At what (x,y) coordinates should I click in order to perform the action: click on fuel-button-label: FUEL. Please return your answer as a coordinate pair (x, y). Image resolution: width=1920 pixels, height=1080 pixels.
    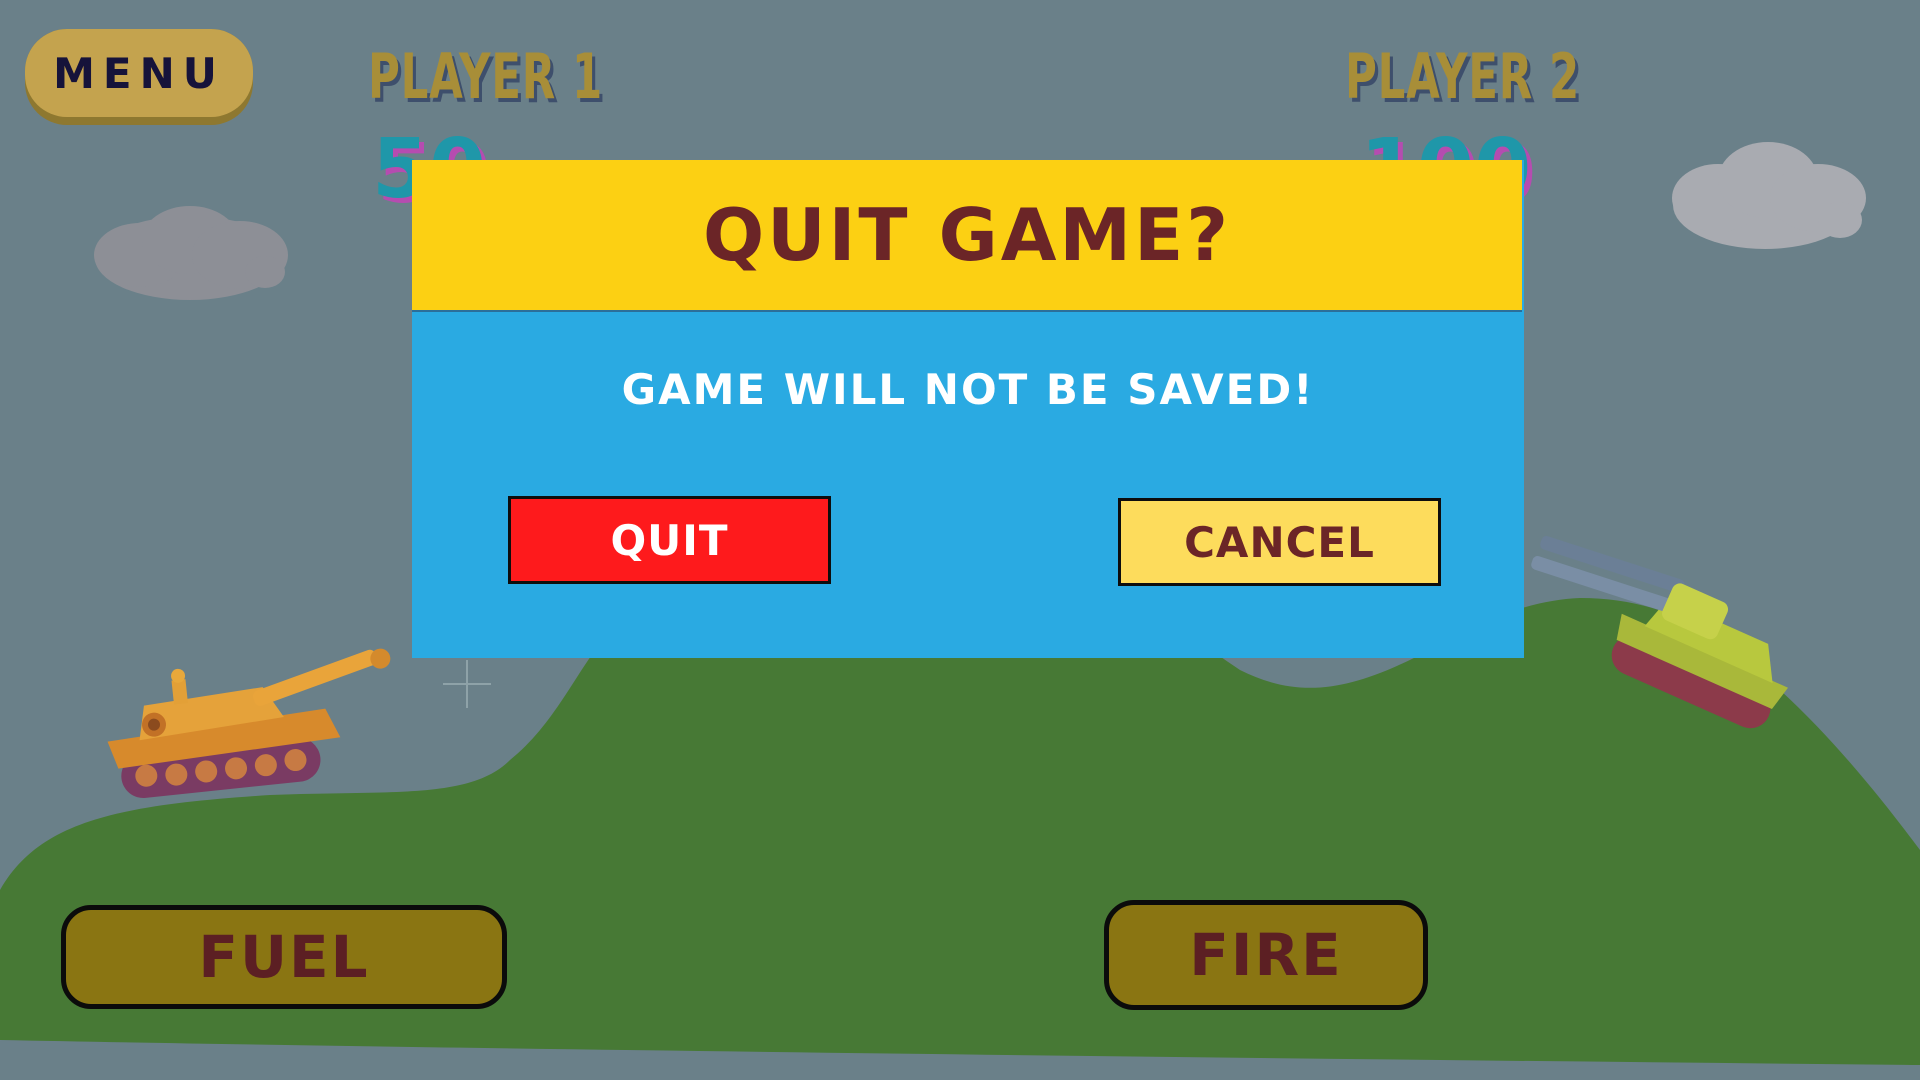
    Looking at the image, I should click on (284, 957).